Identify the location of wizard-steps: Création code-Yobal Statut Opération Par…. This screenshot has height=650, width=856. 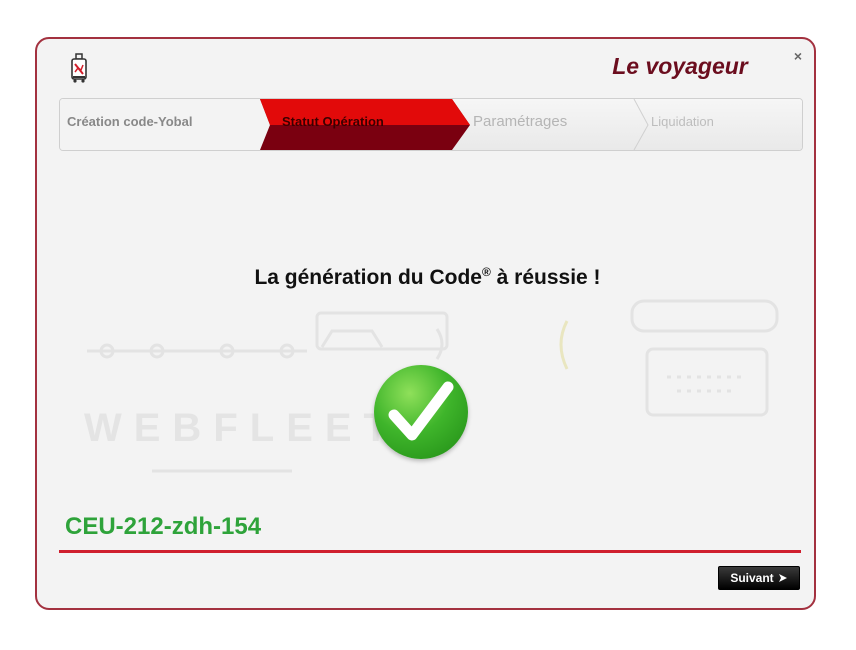
(431, 124).